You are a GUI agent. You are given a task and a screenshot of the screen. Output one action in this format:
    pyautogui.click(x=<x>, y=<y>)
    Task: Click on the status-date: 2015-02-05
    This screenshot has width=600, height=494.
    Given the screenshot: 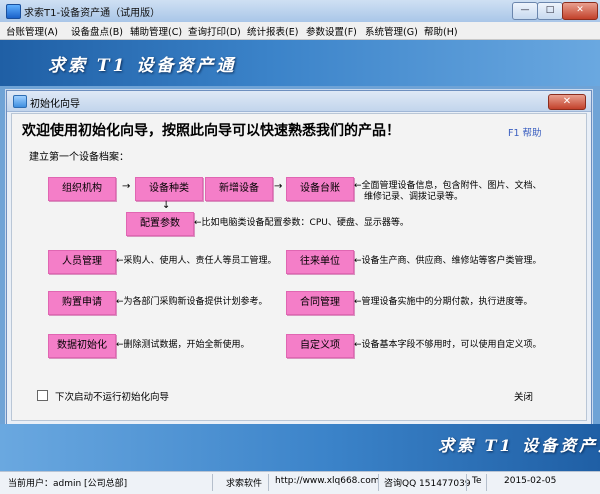 What is the action you would take?
    pyautogui.click(x=530, y=481)
    